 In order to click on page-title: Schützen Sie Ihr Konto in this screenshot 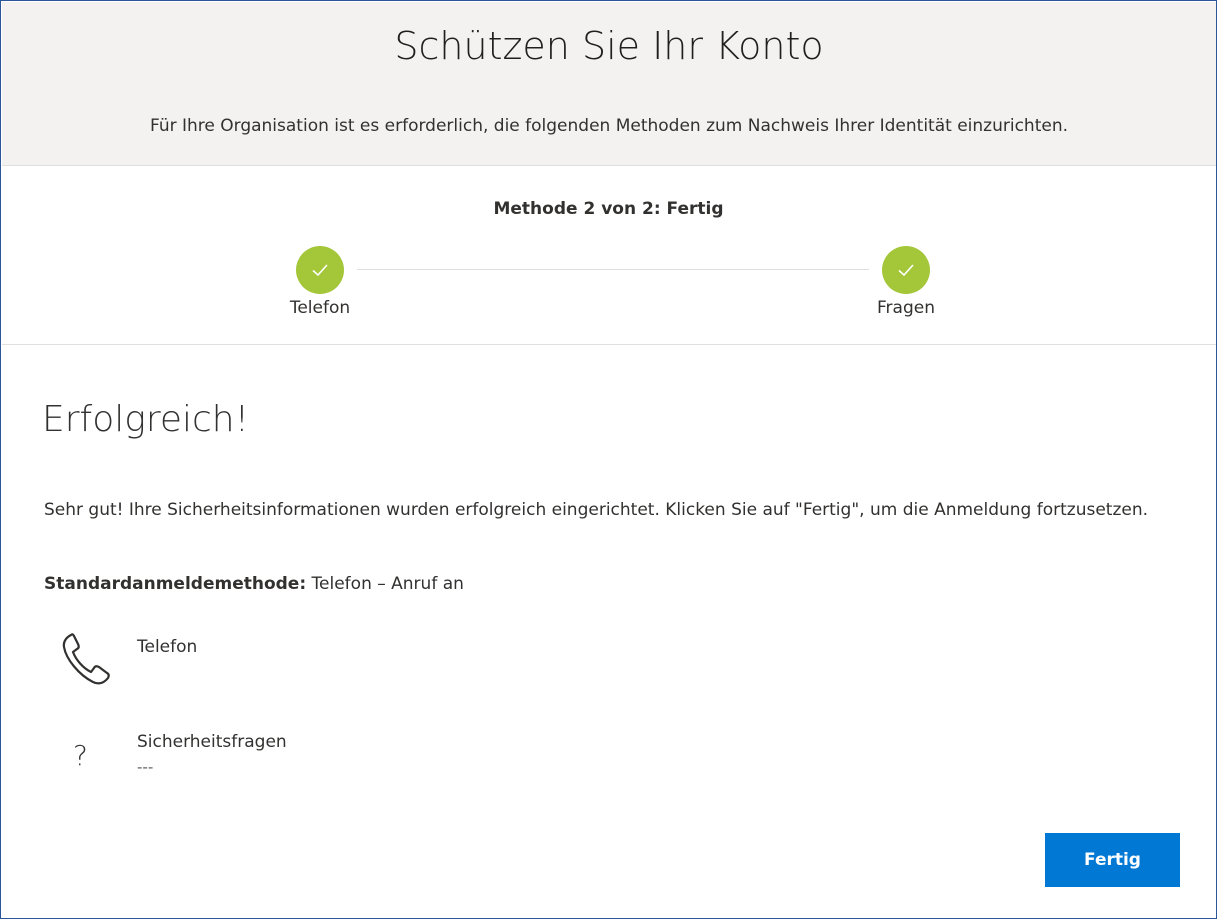, I will do `click(609, 46)`.